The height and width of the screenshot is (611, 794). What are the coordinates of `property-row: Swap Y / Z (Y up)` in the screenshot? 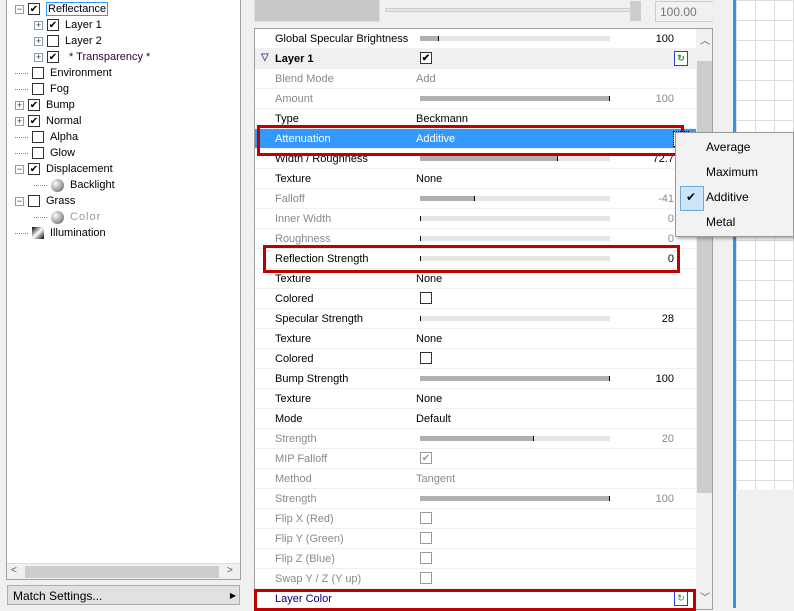 It's located at (475, 579).